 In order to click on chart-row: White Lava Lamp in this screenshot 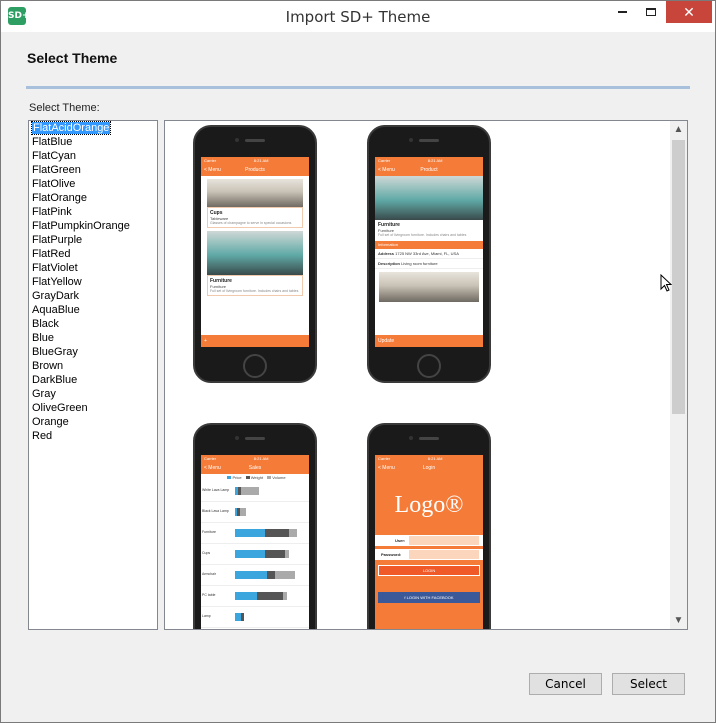, I will do `click(255, 491)`.